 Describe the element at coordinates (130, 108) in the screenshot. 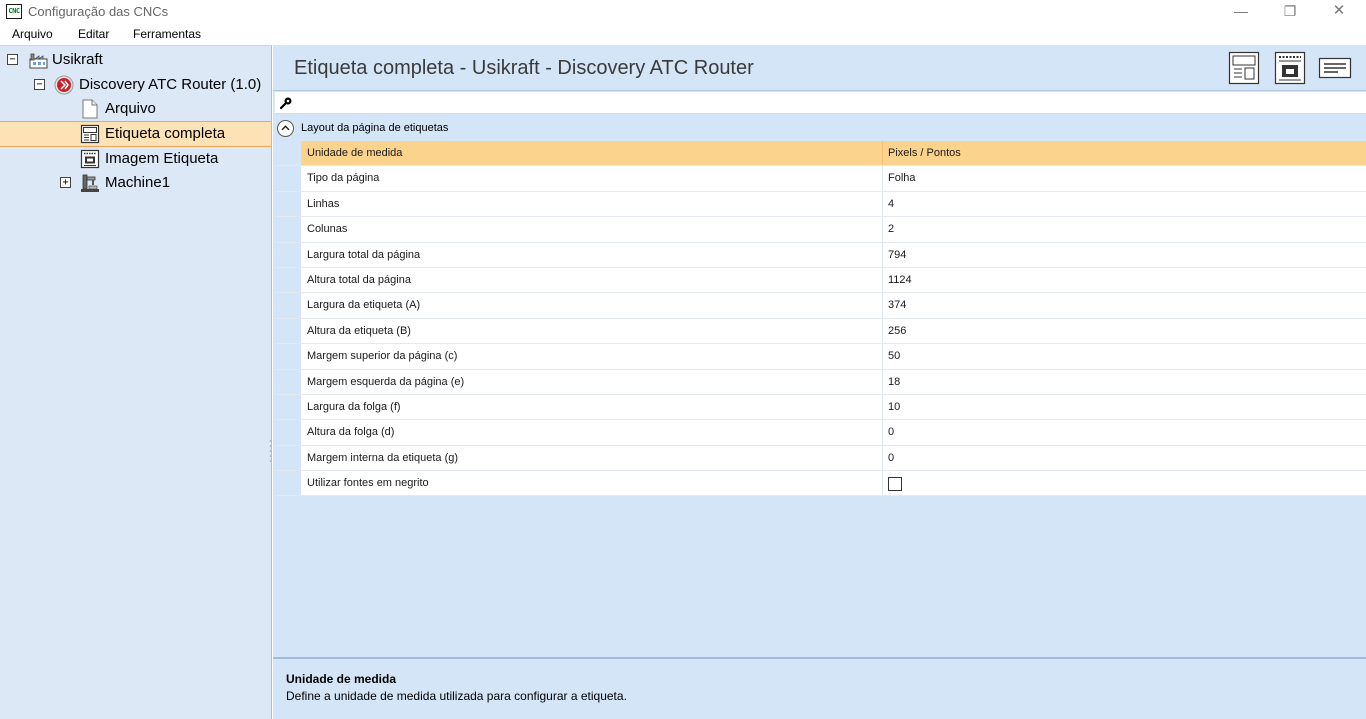

I see `tree-label-arquivo: Arquivo` at that location.